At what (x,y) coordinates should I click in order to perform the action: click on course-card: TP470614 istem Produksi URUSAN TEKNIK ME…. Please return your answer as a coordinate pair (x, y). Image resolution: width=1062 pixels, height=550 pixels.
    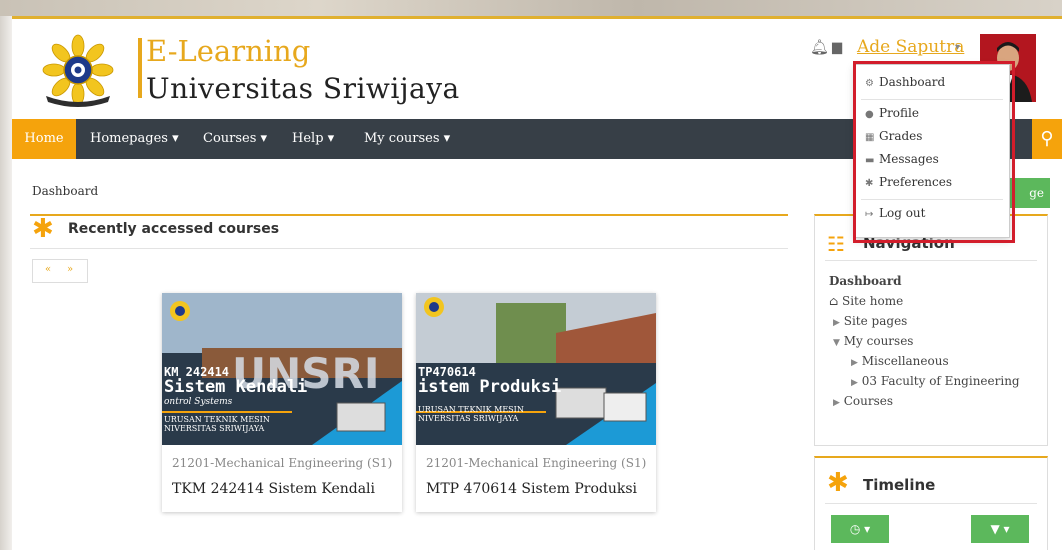
    Looking at the image, I should click on (536, 402).